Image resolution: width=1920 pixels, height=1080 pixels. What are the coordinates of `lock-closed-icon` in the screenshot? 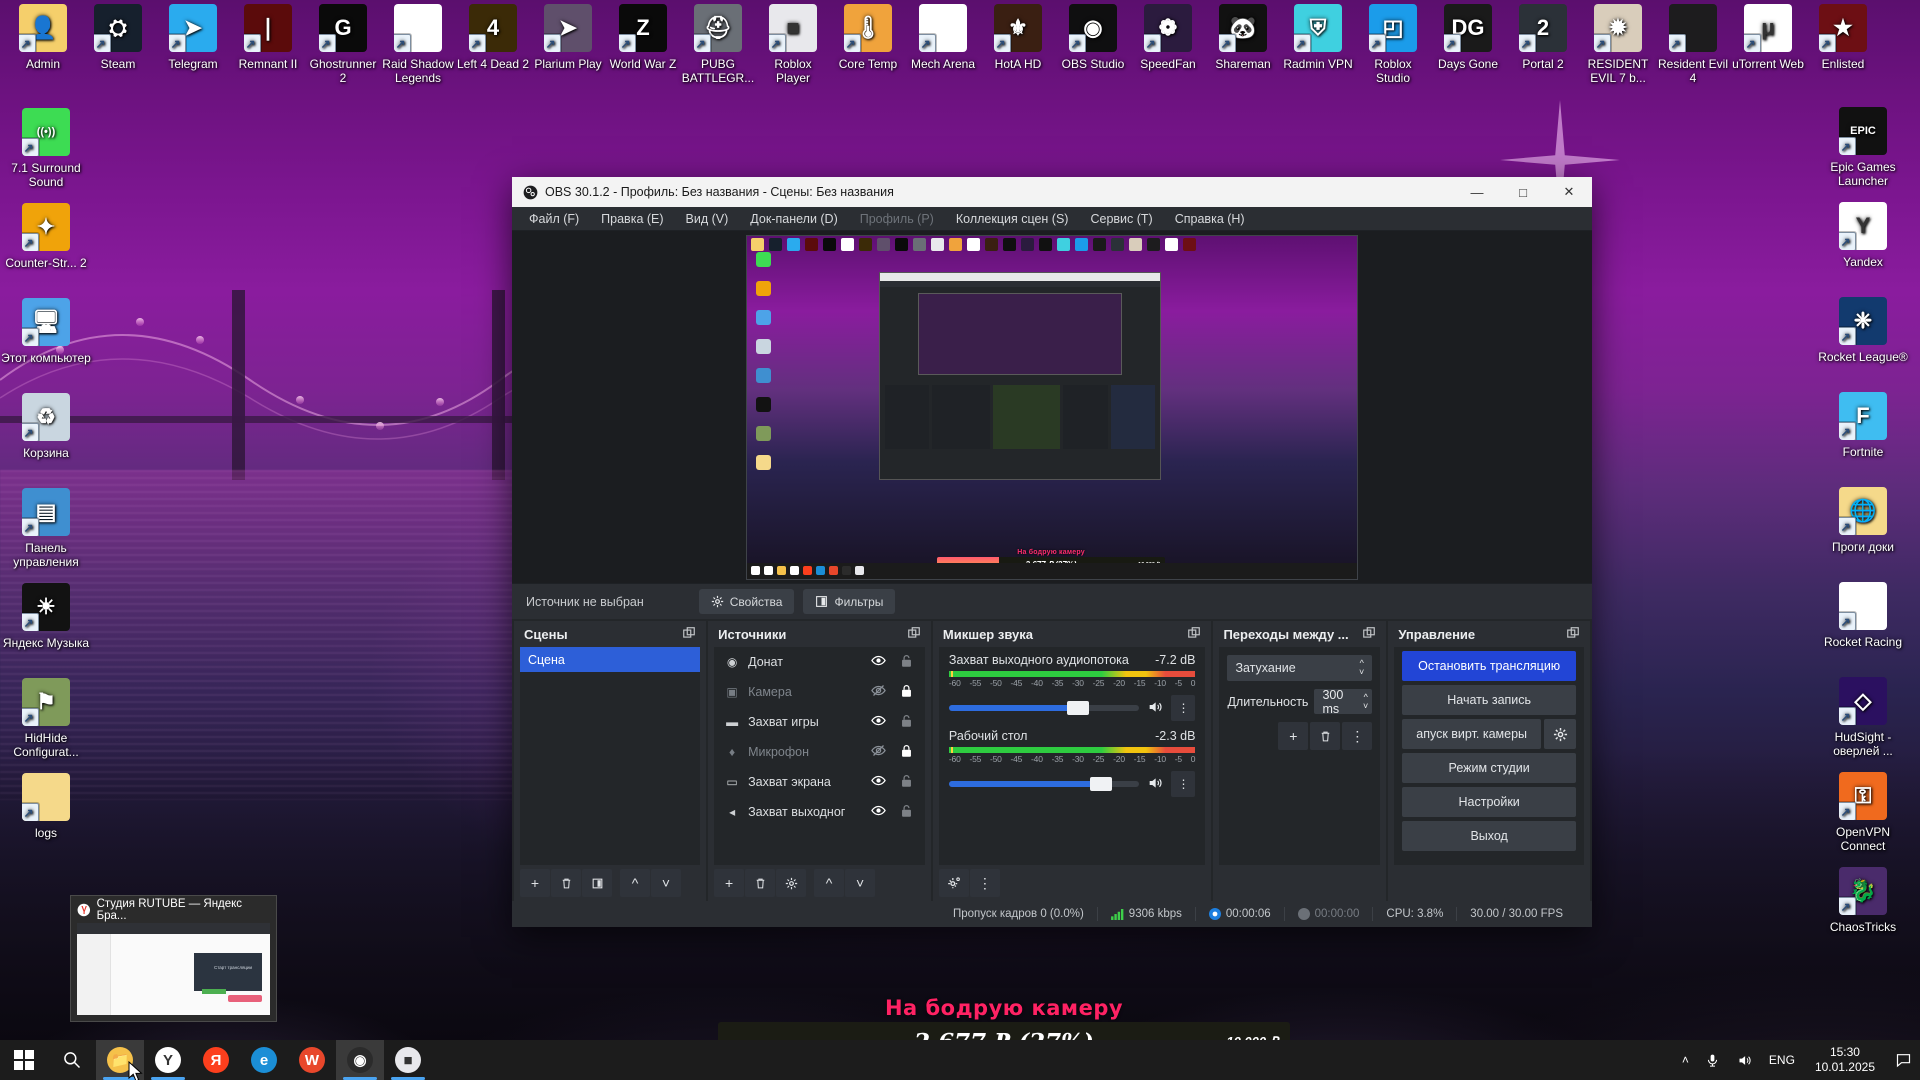 It's located at (907, 752).